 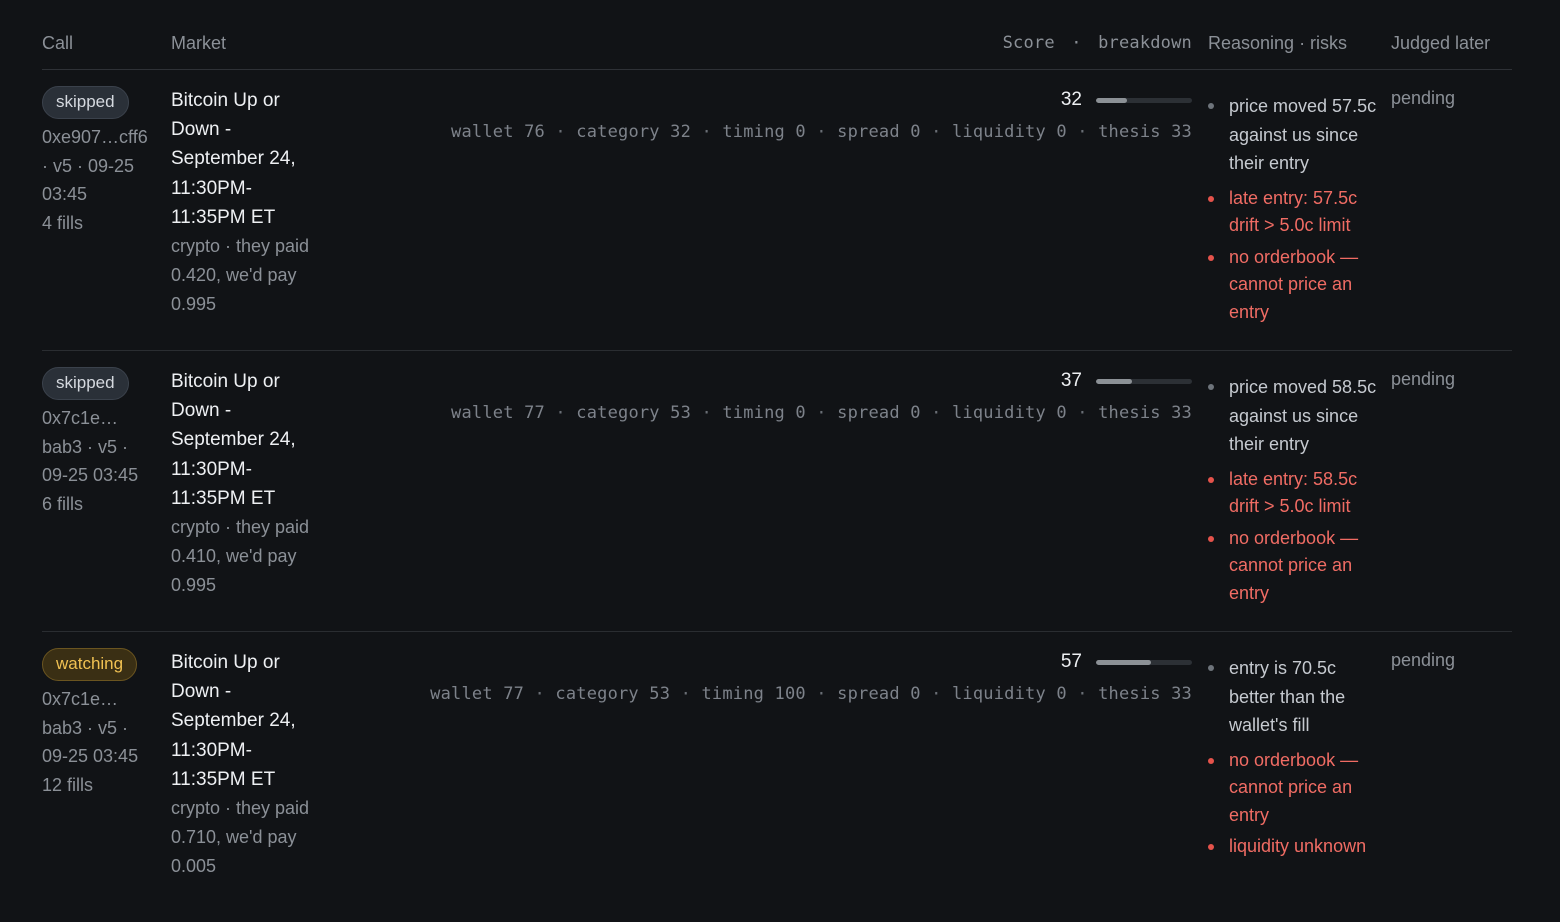 What do you see at coordinates (240, 275) in the screenshot?
I see `market-subtitle: crypto · they paid 0.420, we'd pay 0.995` at bounding box center [240, 275].